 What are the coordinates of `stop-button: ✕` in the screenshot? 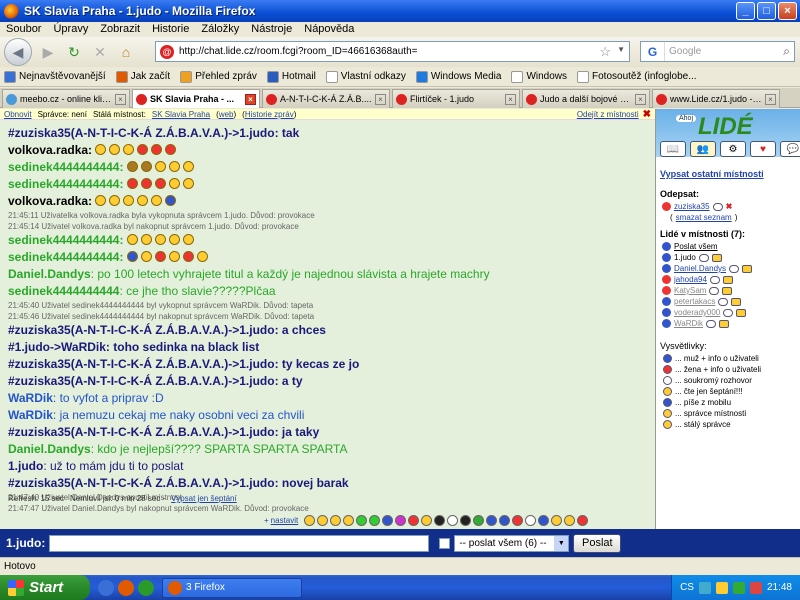 It's located at (100, 52).